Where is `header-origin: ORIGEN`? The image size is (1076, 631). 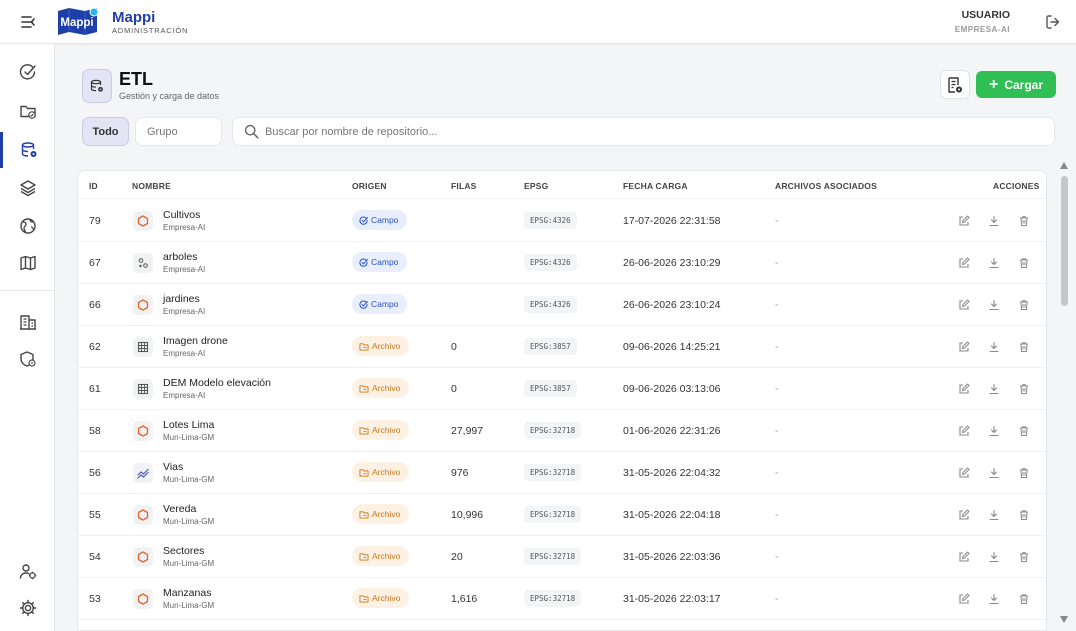
header-origin: ORIGEN is located at coordinates (369, 186).